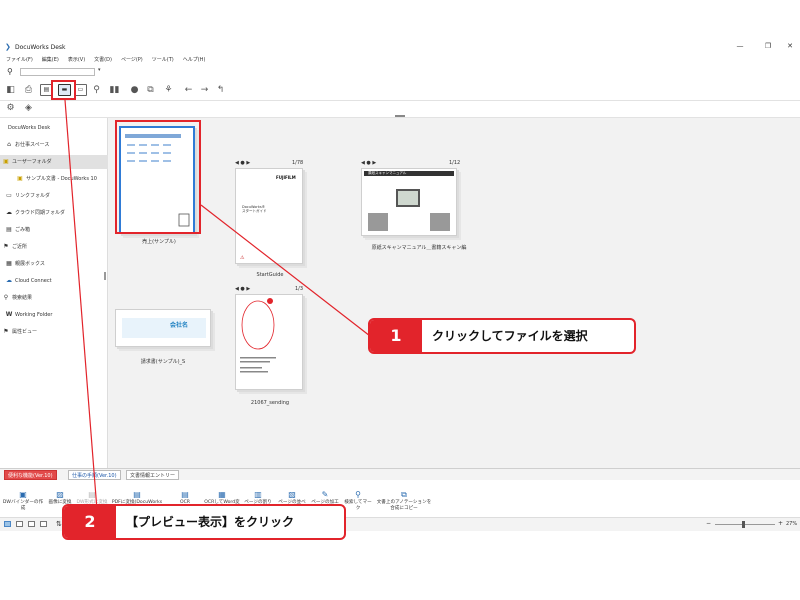 The image size is (800, 600). I want to click on document-thumbnail-invoice-sample: 会社名, so click(163, 328).